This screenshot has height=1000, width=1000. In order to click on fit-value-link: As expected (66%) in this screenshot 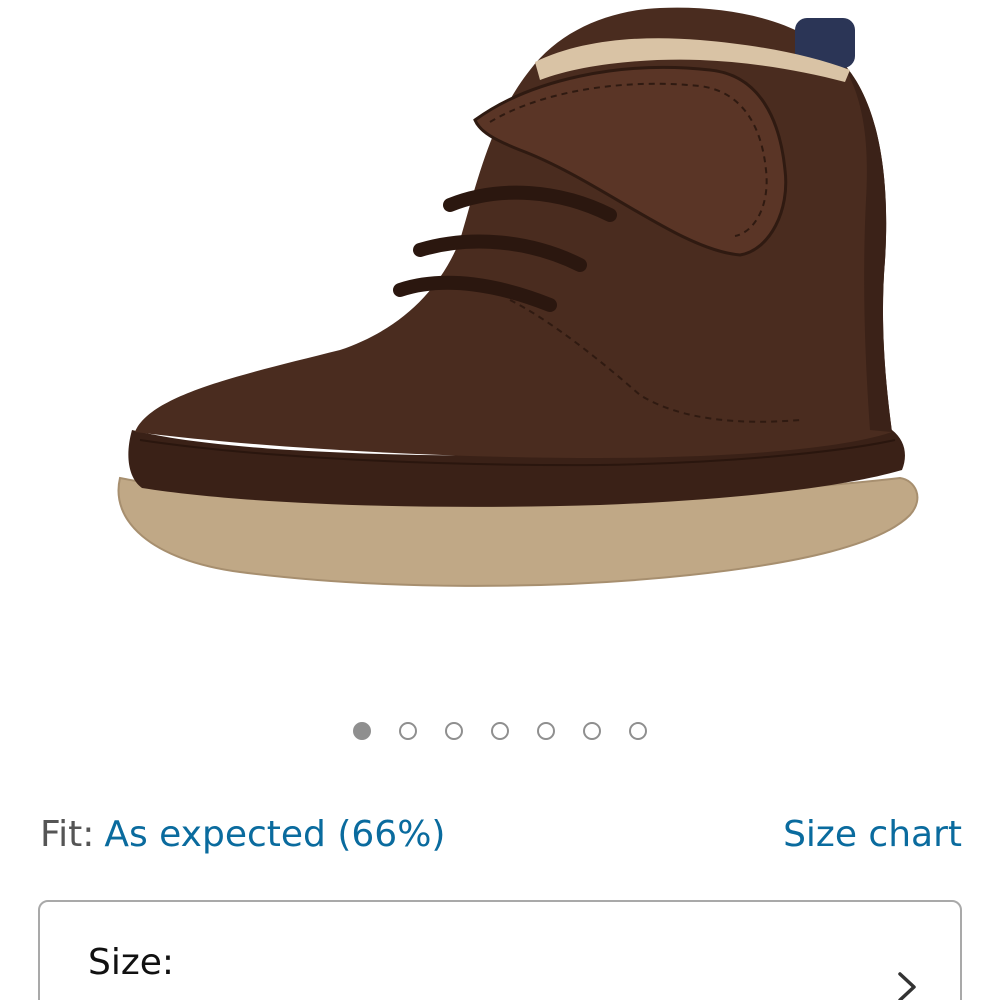, I will do `click(274, 834)`.